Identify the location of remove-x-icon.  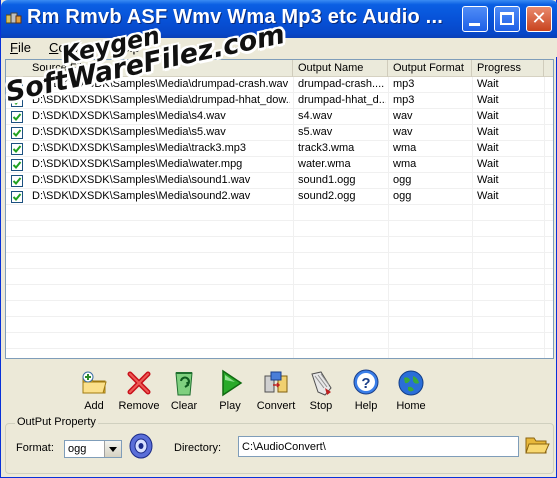
(139, 383).